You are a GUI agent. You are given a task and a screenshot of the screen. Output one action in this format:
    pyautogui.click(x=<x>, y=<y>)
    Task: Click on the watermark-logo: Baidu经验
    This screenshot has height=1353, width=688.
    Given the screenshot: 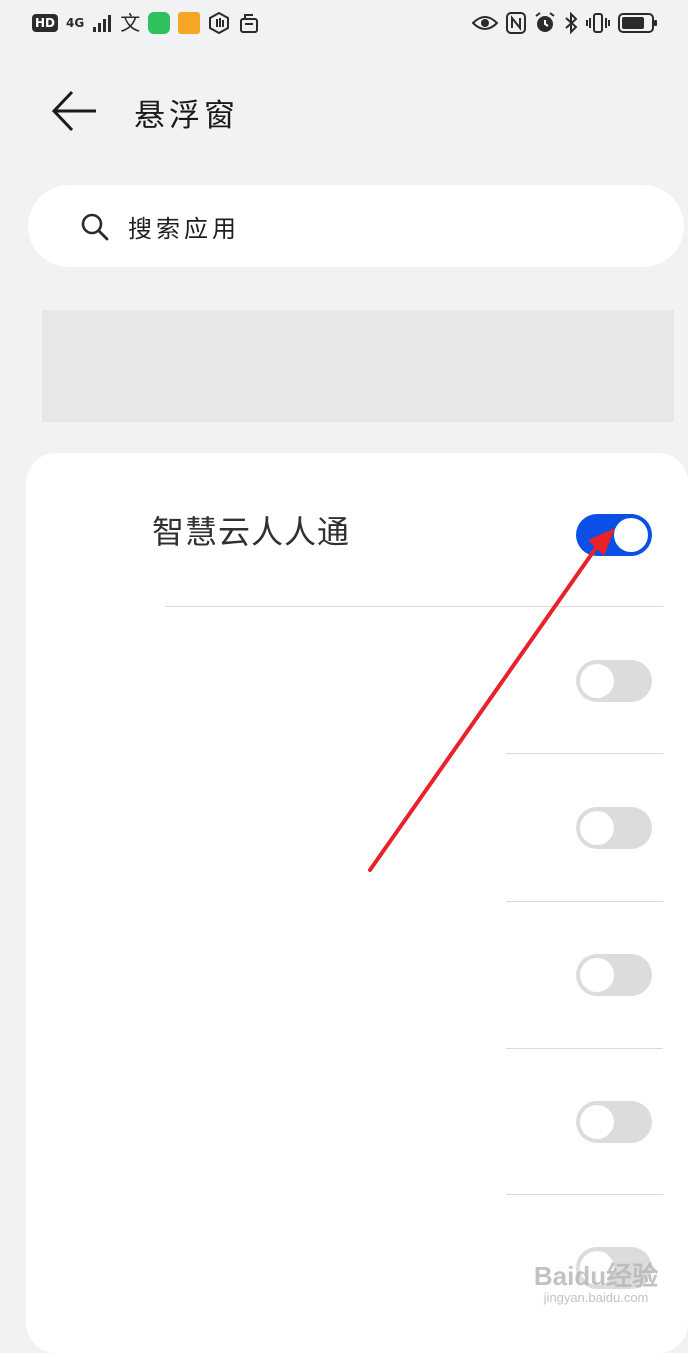 What is the action you would take?
    pyautogui.click(x=596, y=1276)
    